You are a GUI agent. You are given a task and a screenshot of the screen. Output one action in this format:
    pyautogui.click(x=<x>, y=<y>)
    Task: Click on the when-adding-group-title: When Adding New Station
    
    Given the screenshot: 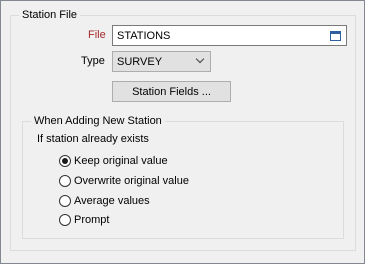 What is the action you would take?
    pyautogui.click(x=98, y=121)
    